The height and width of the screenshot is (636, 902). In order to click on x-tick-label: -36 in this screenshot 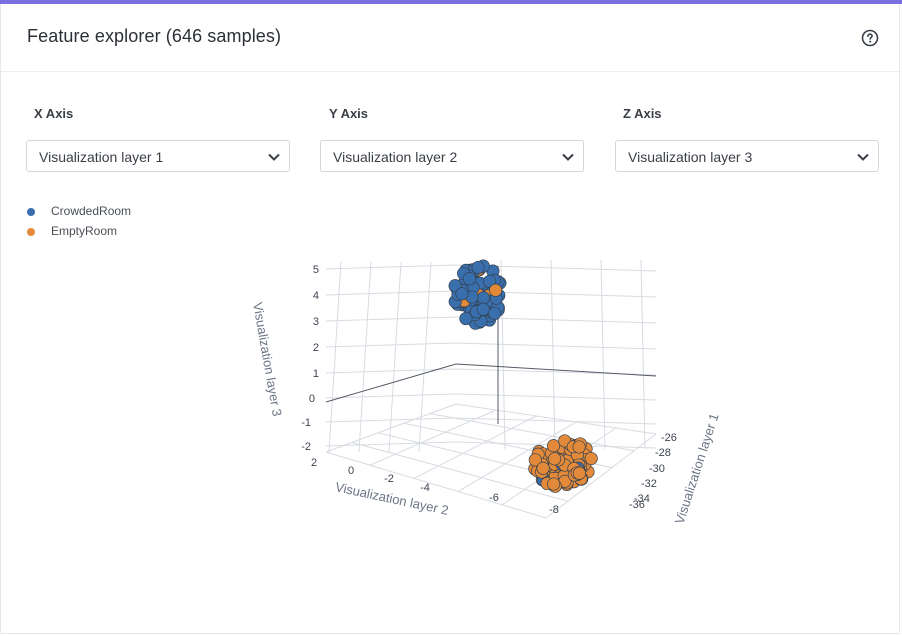, I will do `click(637, 505)`.